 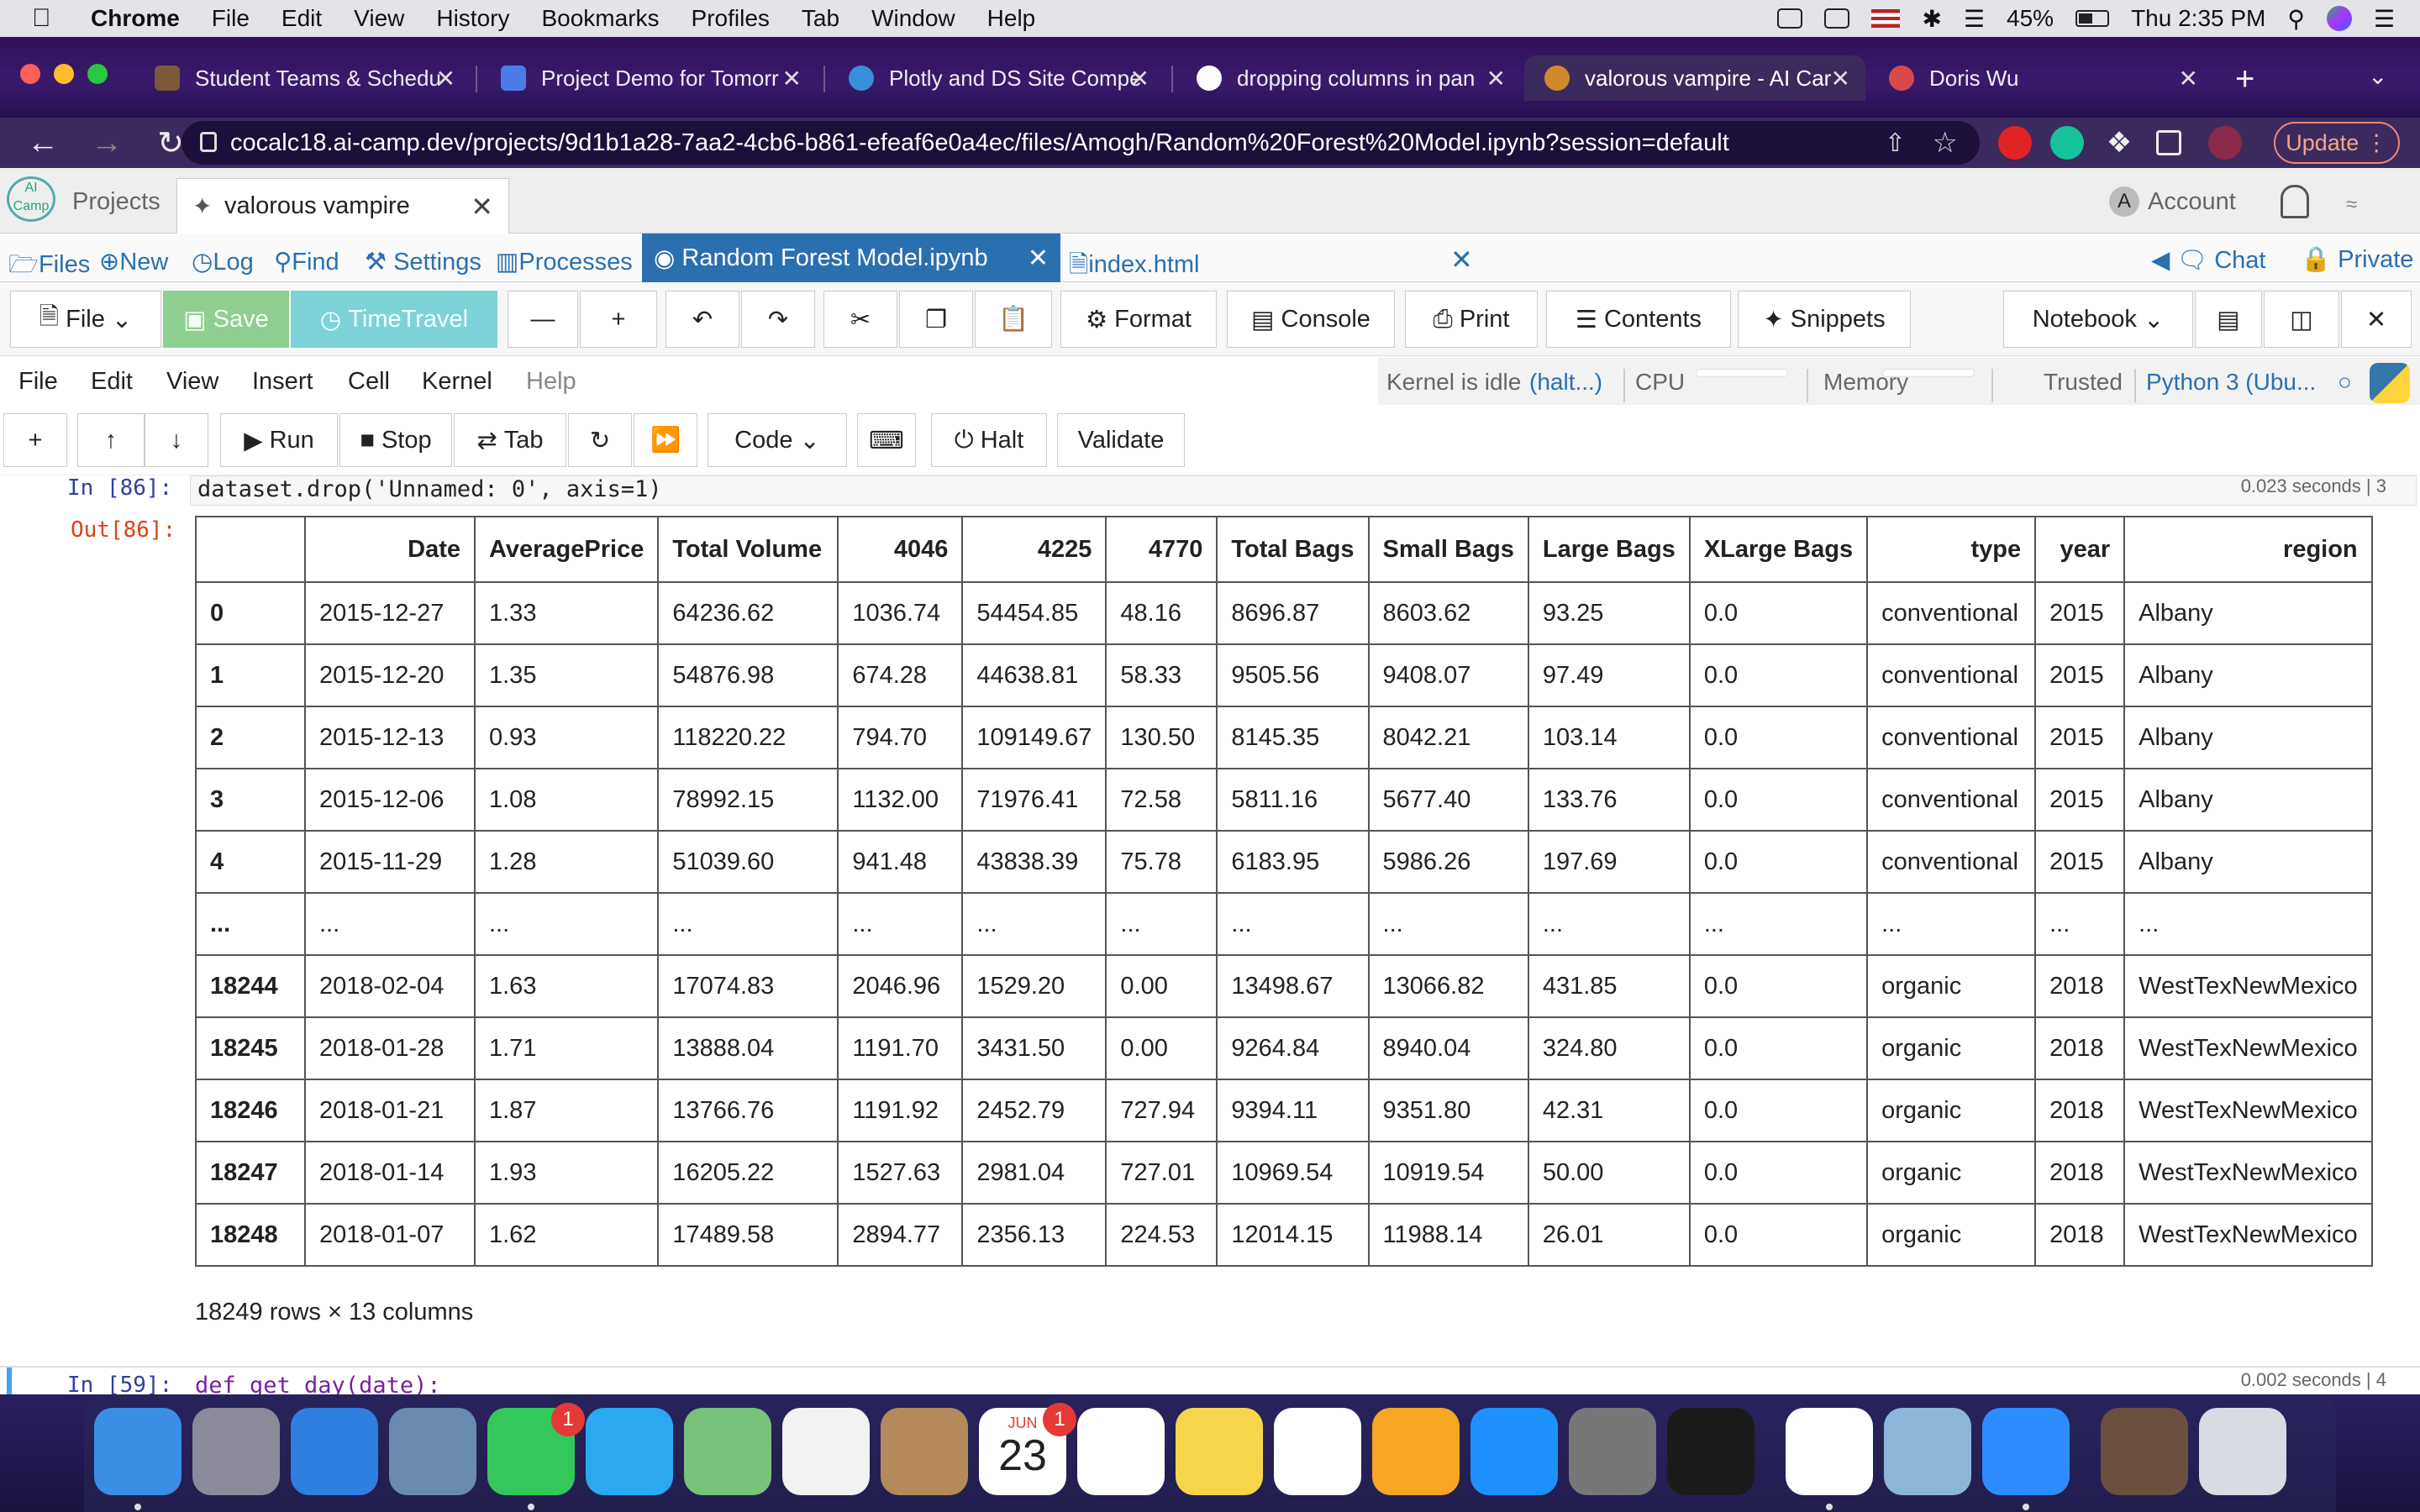 What do you see at coordinates (64, 74) in the screenshot?
I see `minimize-window-button` at bounding box center [64, 74].